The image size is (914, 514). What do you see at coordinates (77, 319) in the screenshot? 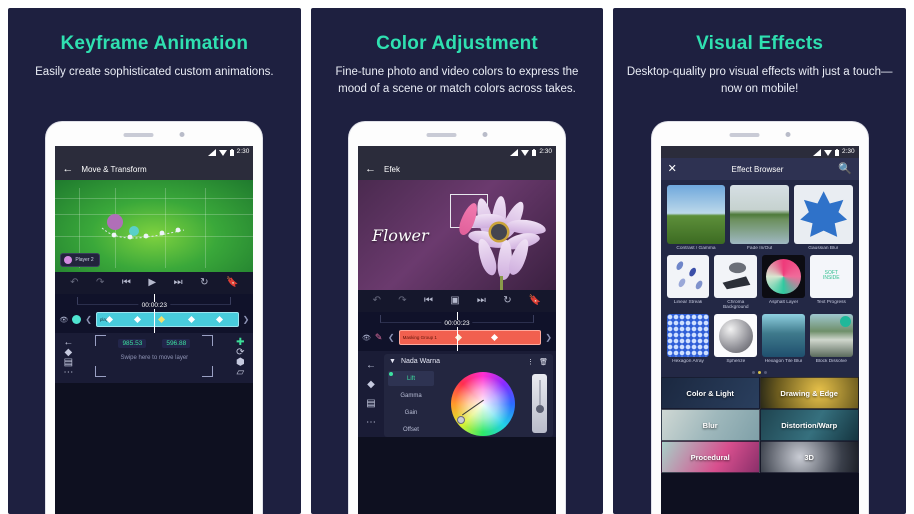
I see `track-color-swatch` at bounding box center [77, 319].